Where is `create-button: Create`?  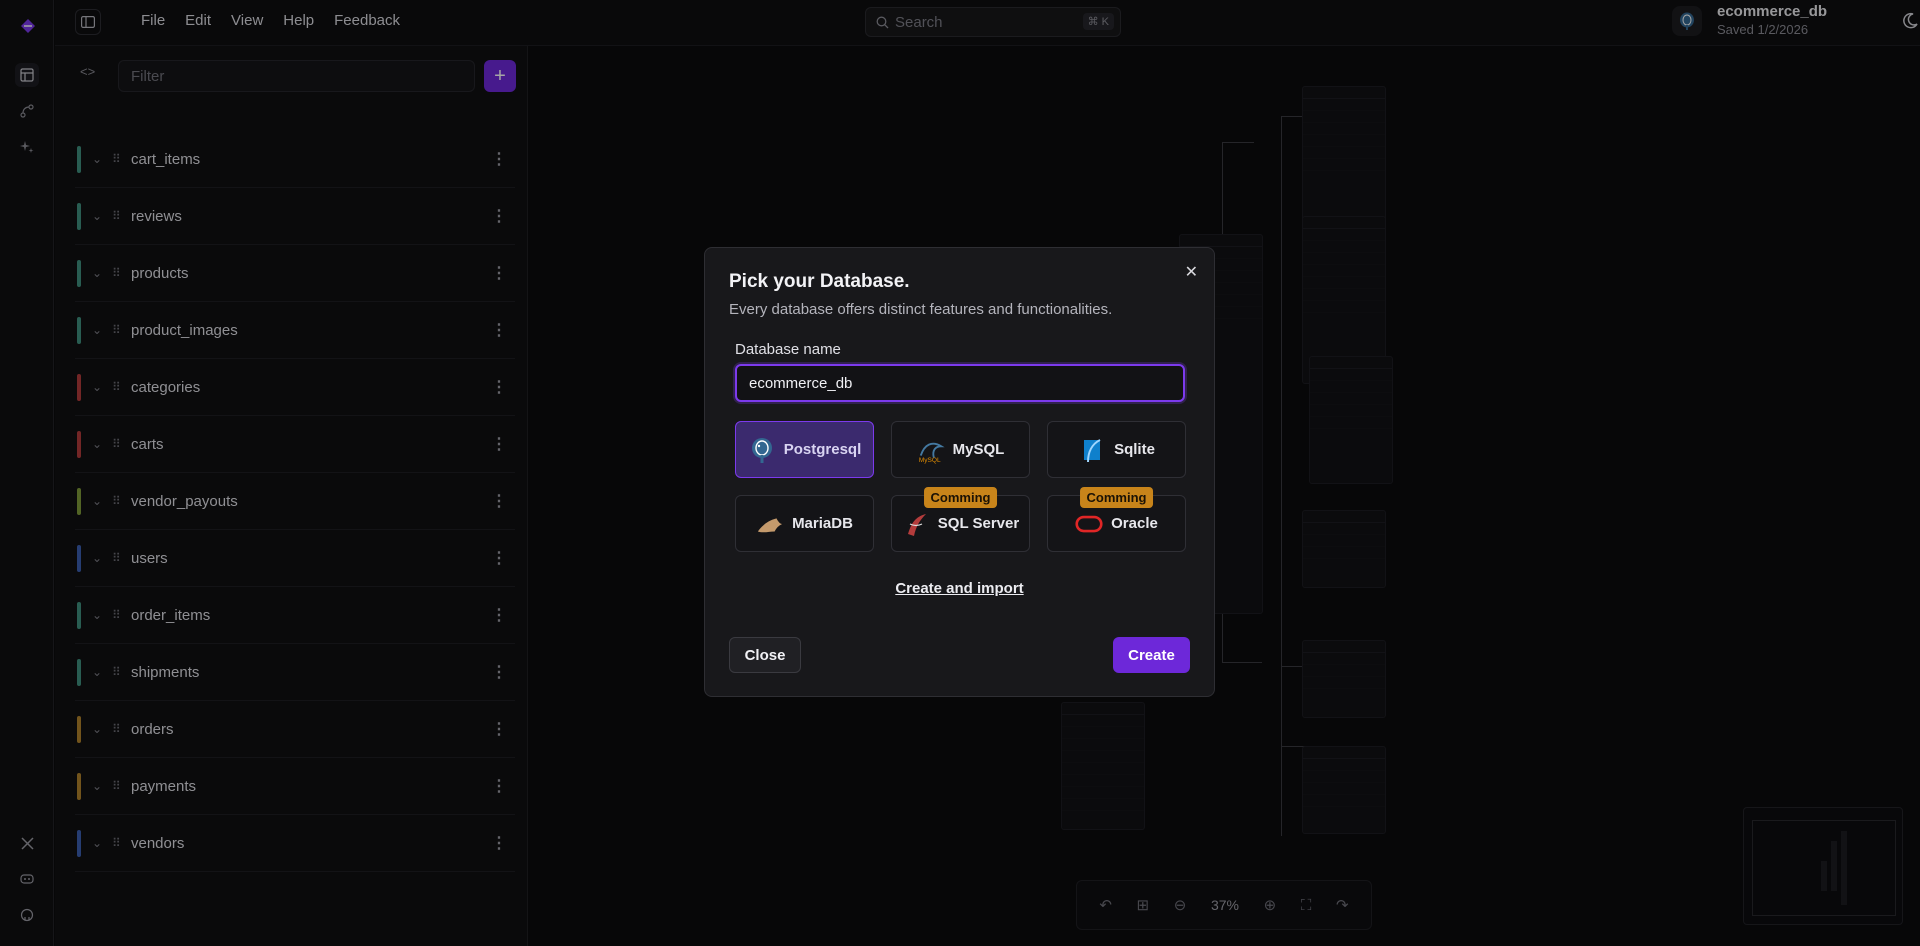
create-button: Create is located at coordinates (1151, 655).